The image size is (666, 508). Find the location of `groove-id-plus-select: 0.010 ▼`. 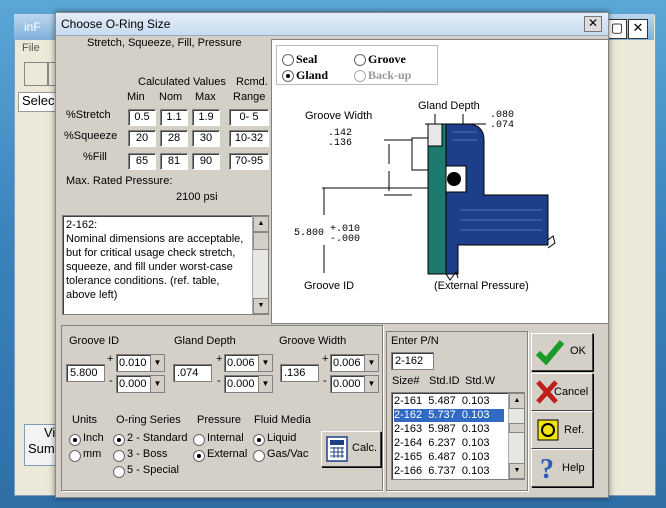

groove-id-plus-select: 0.010 ▼ is located at coordinates (140, 363).